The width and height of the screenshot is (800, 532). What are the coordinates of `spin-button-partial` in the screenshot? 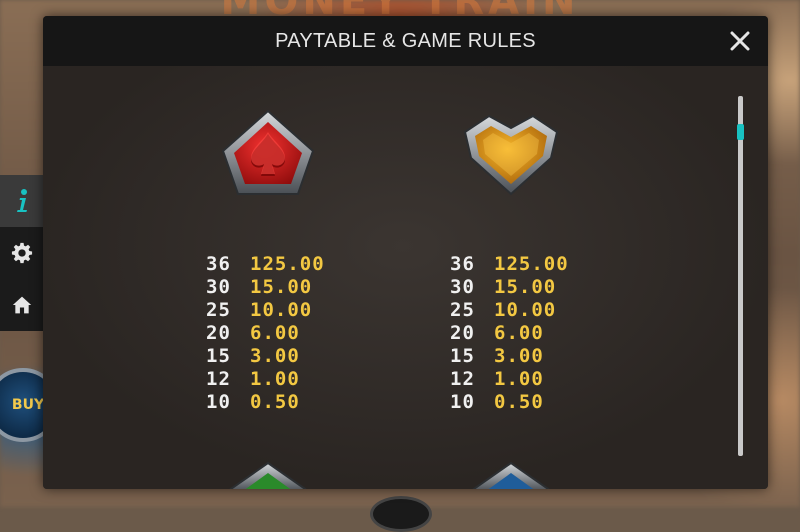 It's located at (401, 514).